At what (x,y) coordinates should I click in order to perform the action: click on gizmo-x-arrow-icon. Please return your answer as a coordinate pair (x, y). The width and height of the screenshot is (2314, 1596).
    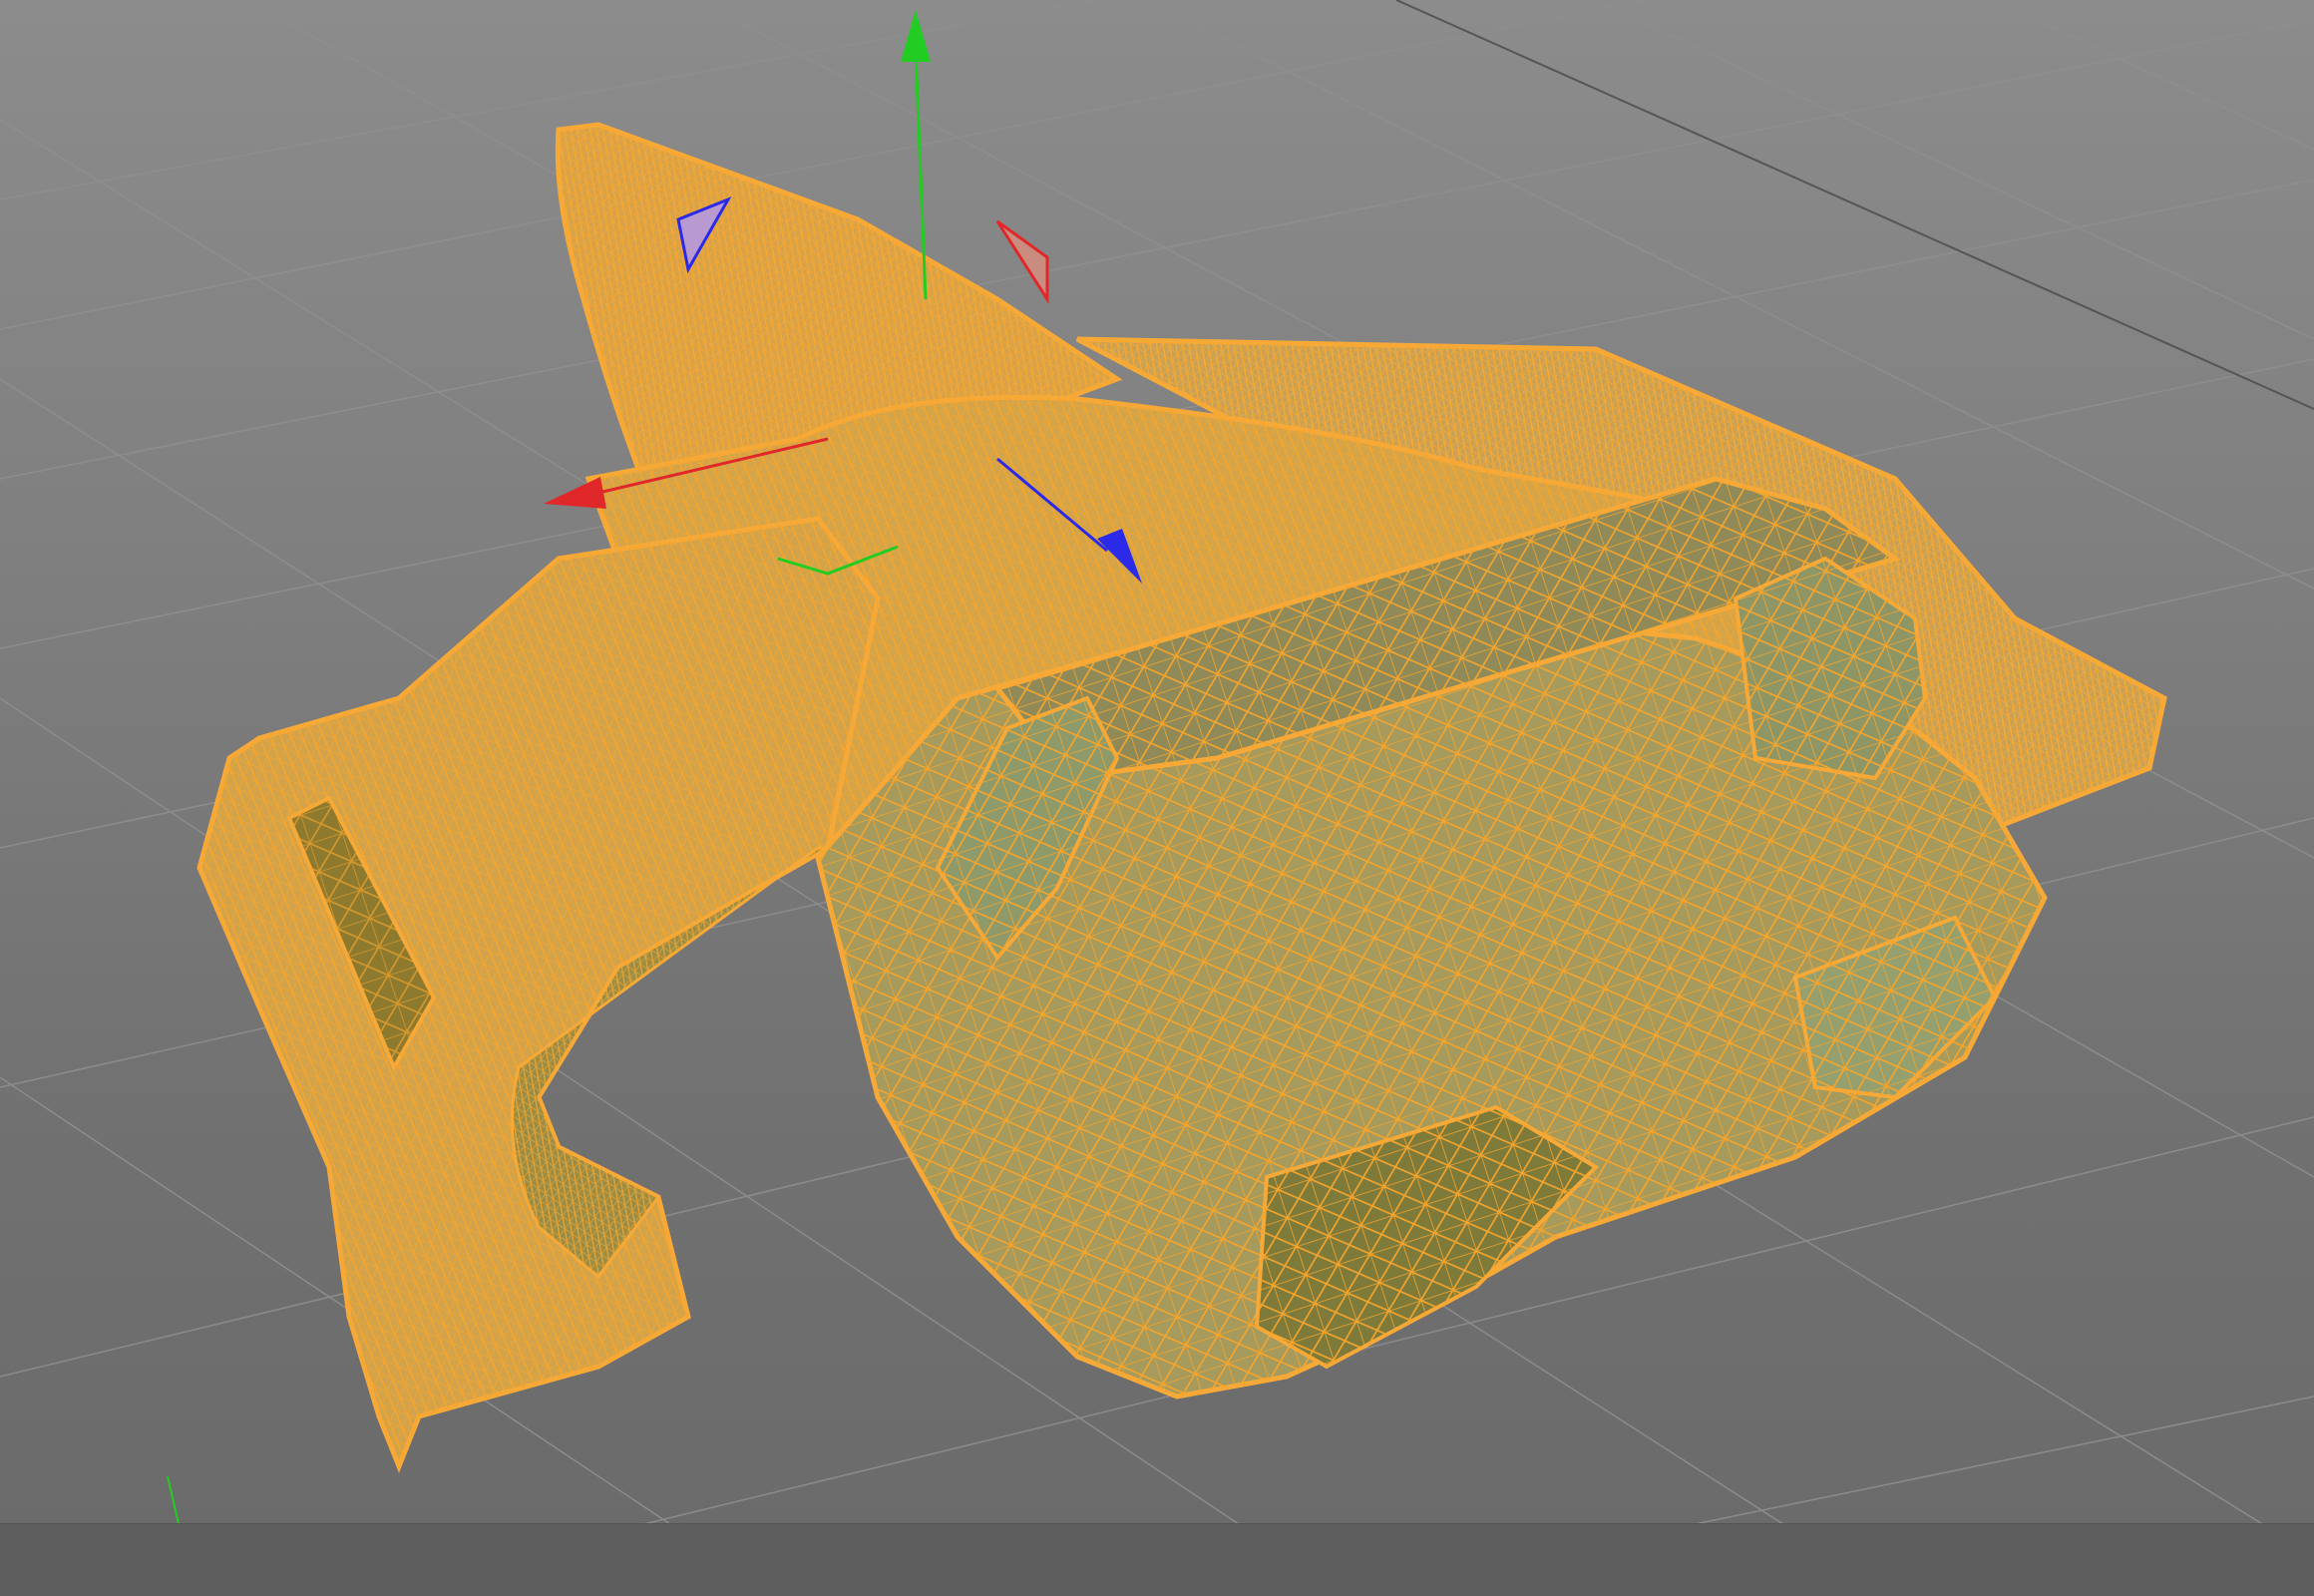
    Looking at the image, I should click on (575, 493).